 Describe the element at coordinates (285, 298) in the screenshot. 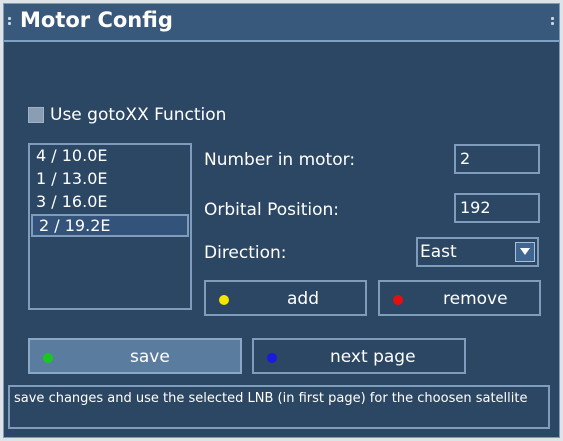

I see `add-button: add` at that location.